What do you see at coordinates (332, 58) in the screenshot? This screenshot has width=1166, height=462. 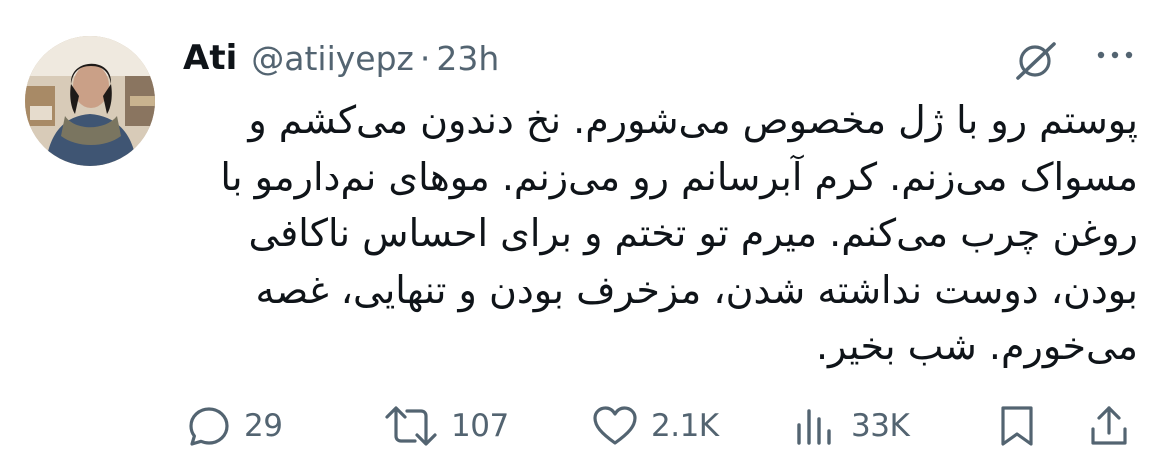 I see `author-handle: @atiiyepz` at bounding box center [332, 58].